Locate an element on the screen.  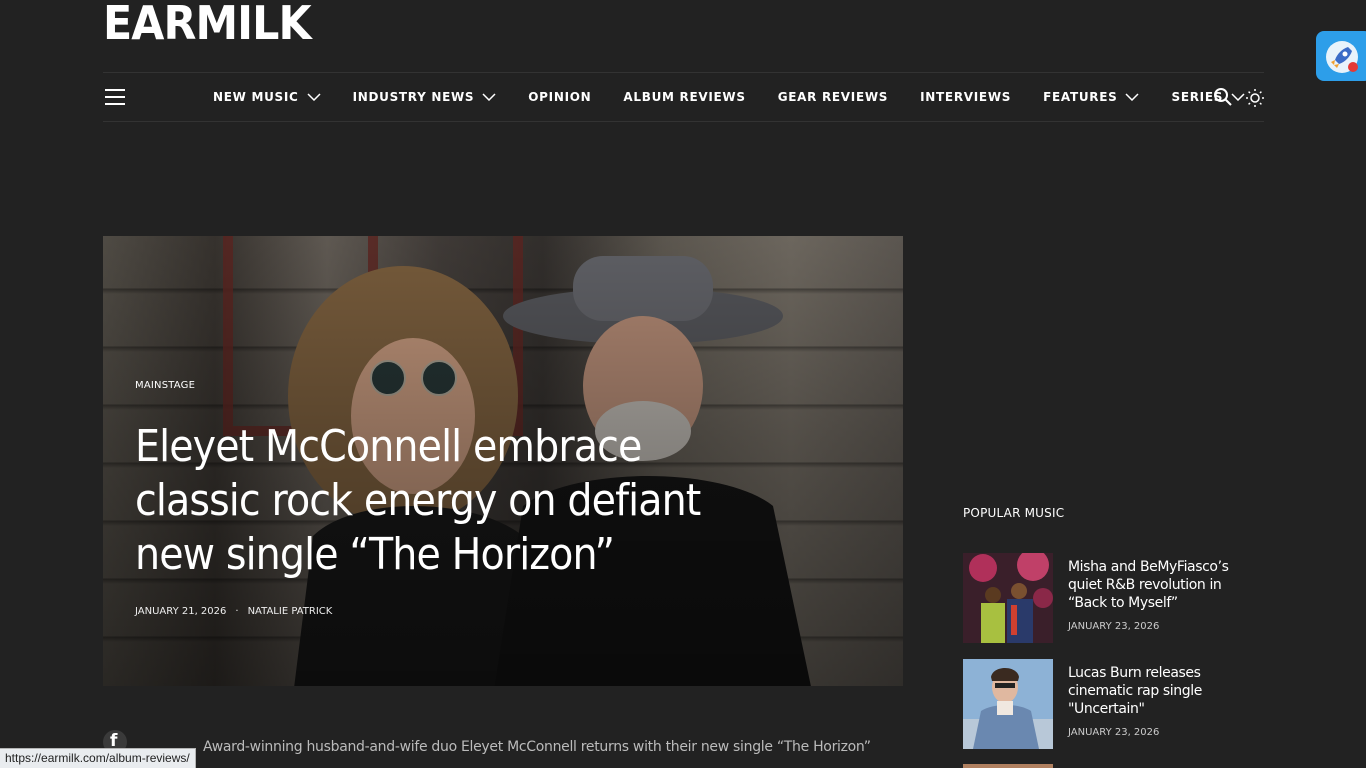
site-logo: EARMILK is located at coordinates (207, 23).